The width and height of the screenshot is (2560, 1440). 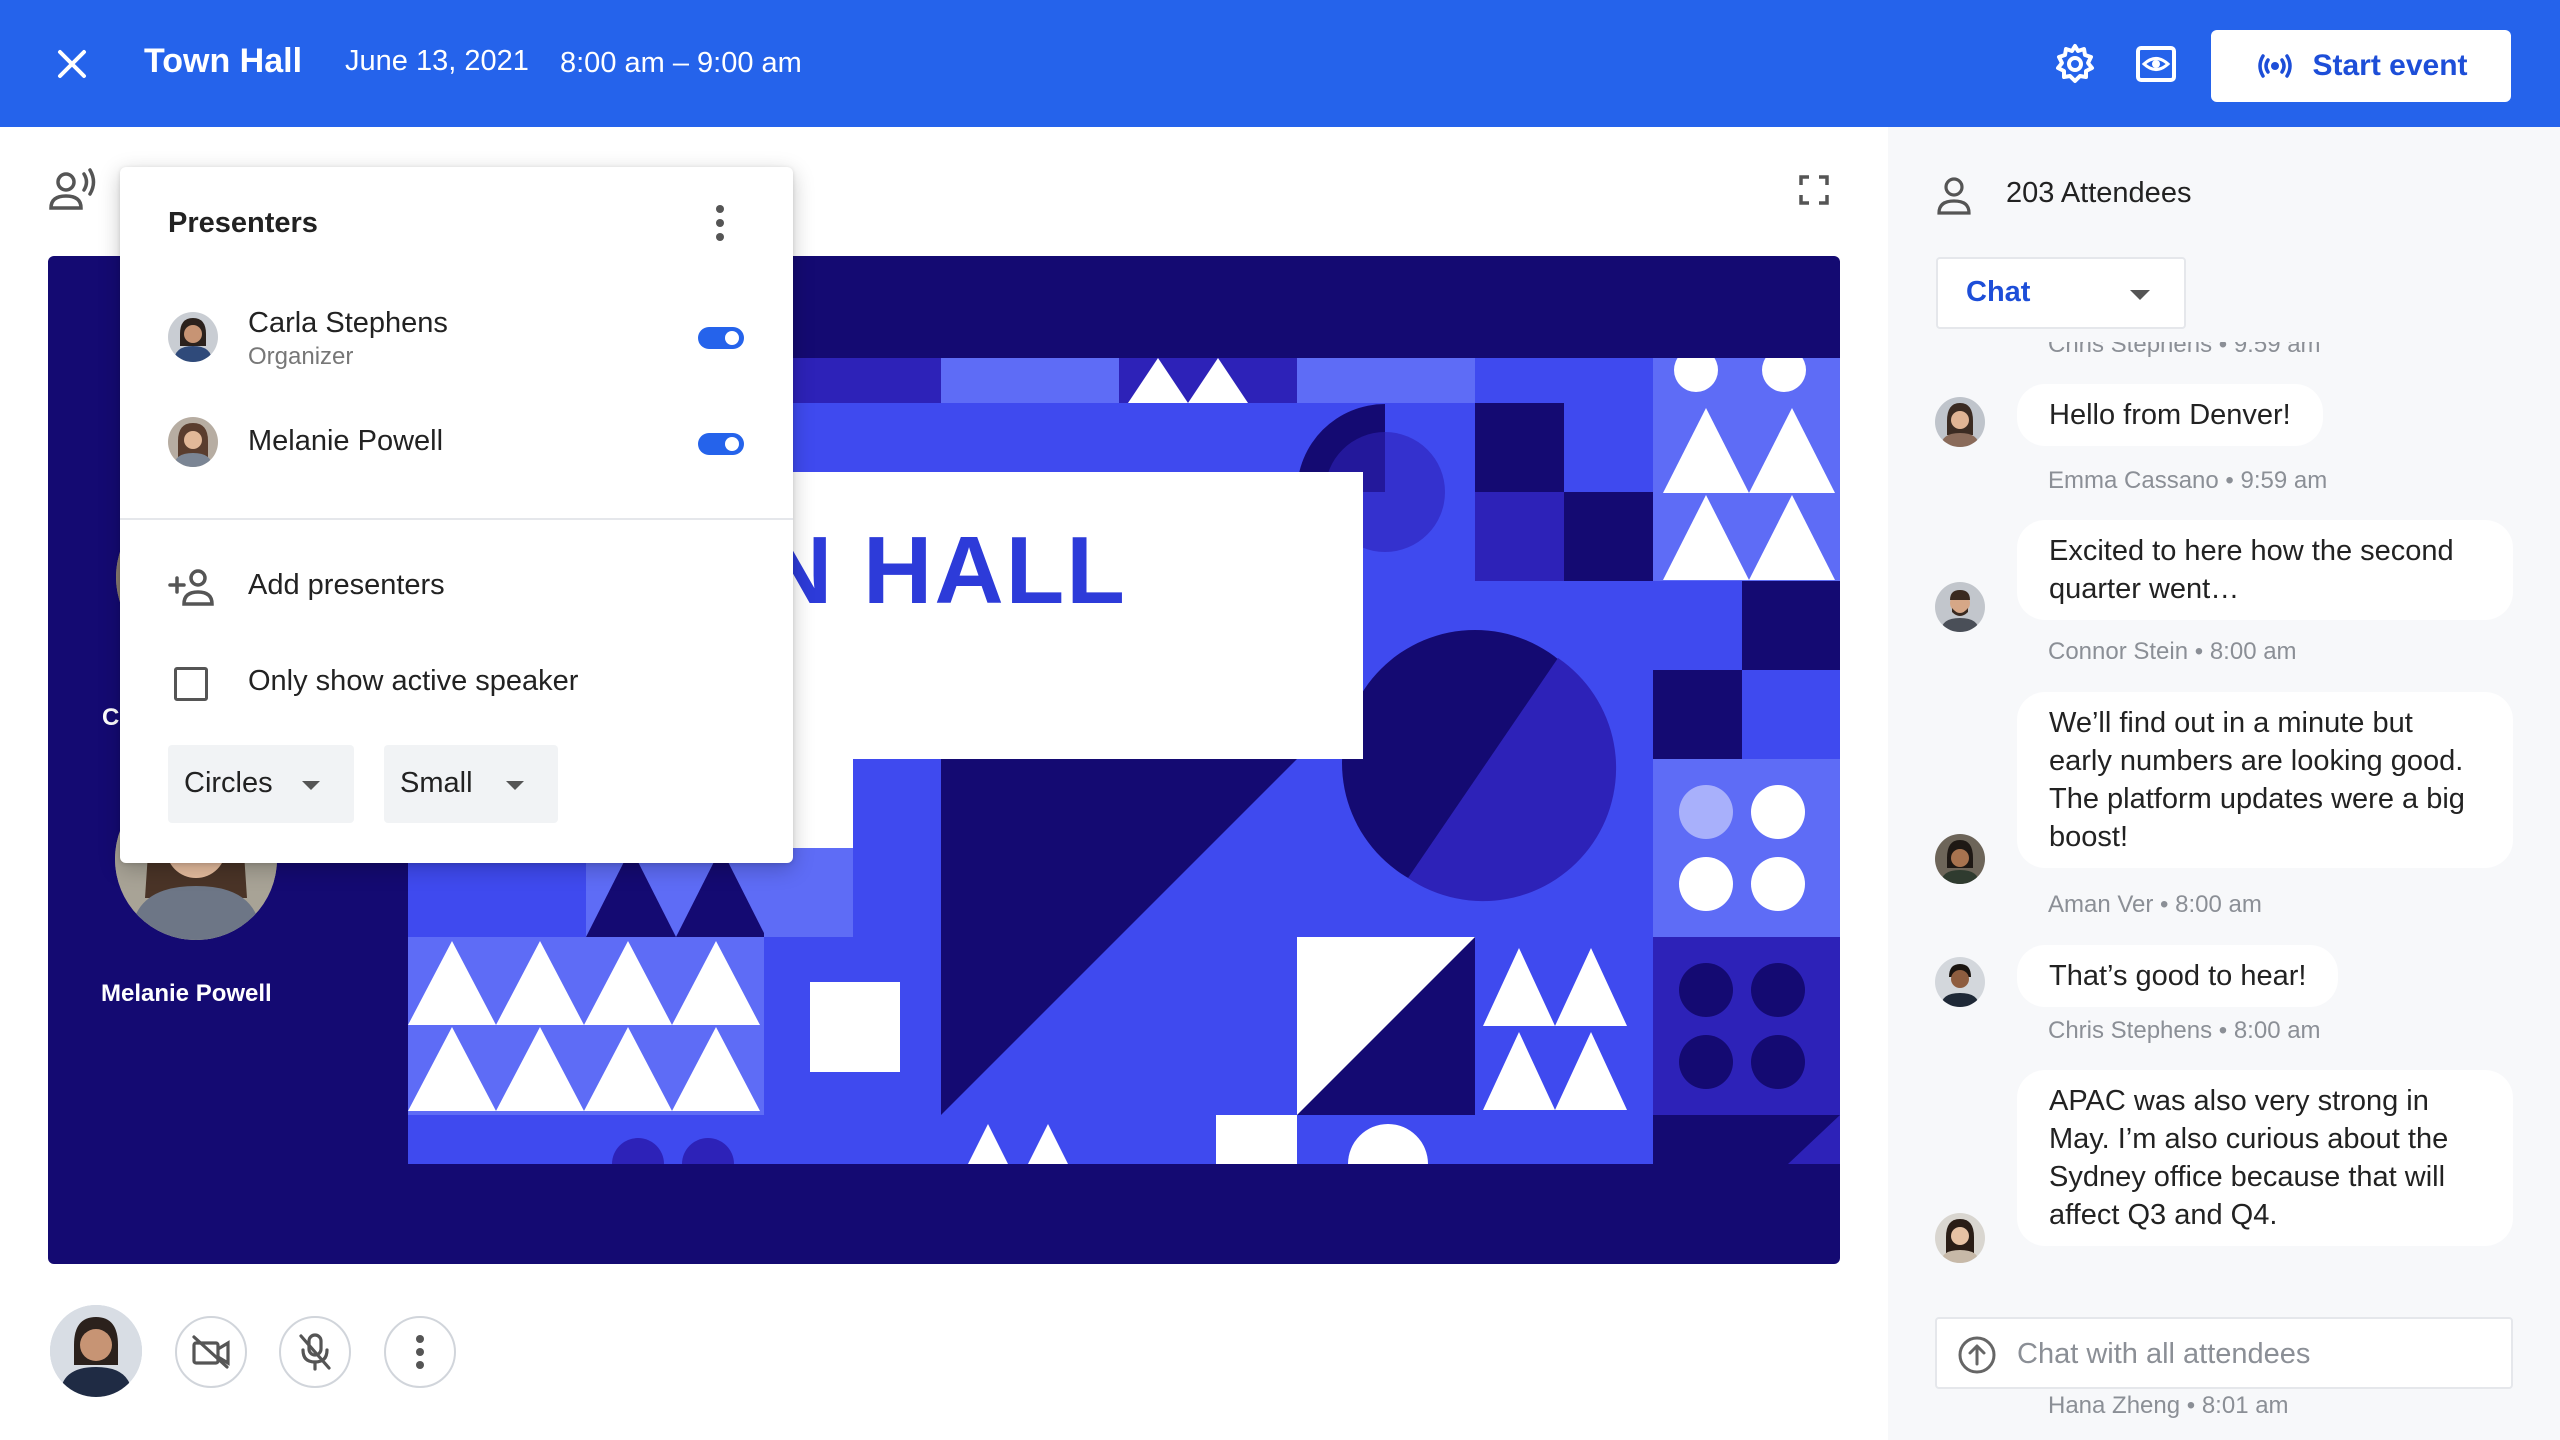 What do you see at coordinates (243, 223) in the screenshot?
I see `popup-title: Presenters` at bounding box center [243, 223].